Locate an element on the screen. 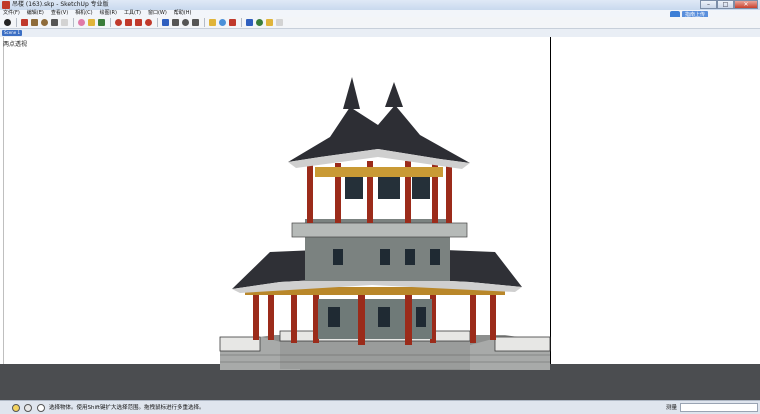  share-model-tool is located at coordinates (222, 22).